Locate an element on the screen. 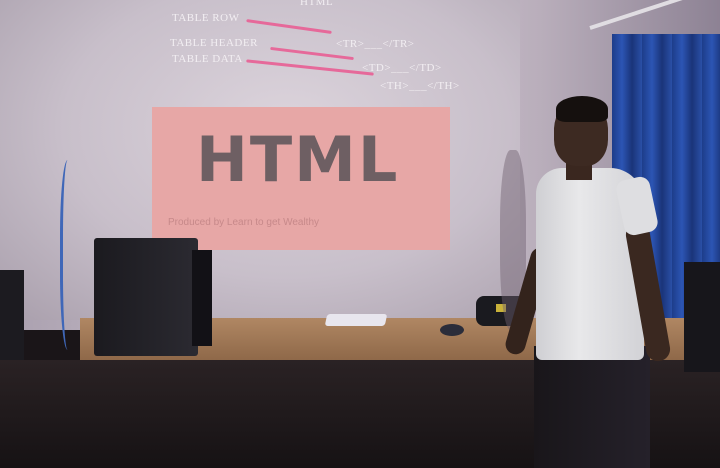  banner-subtitle: Produced by Learn to get Wealthy is located at coordinates (244, 222).